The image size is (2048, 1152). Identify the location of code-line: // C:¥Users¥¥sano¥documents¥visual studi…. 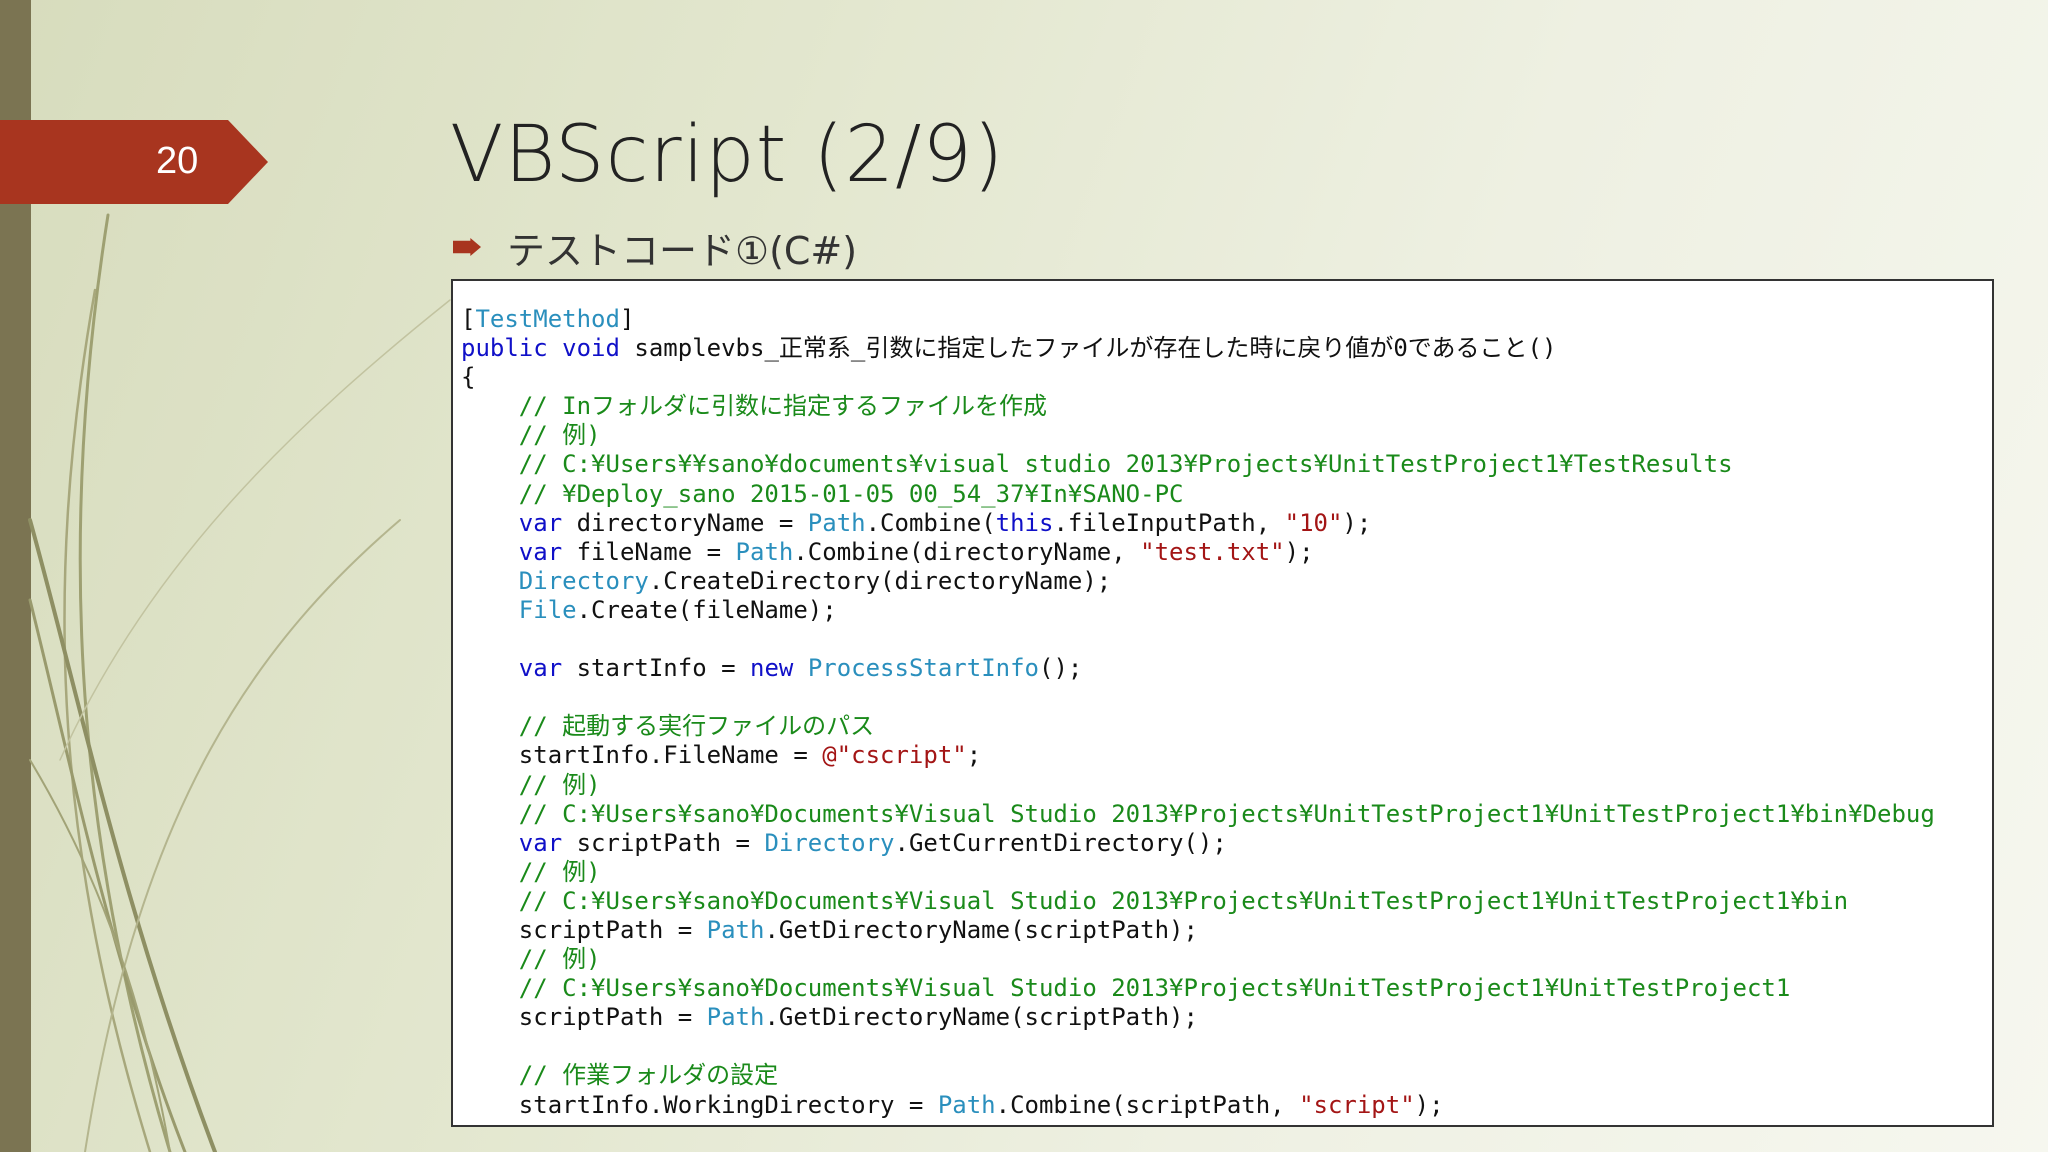
(1198, 464).